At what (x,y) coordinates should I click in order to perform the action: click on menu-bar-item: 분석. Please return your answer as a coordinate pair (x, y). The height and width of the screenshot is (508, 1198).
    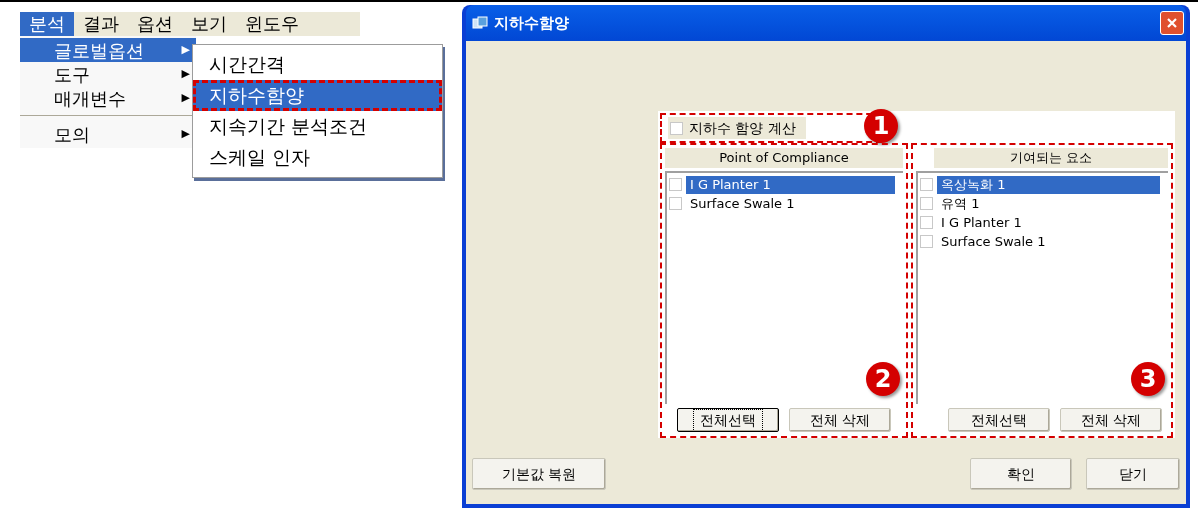
    Looking at the image, I should click on (47, 24).